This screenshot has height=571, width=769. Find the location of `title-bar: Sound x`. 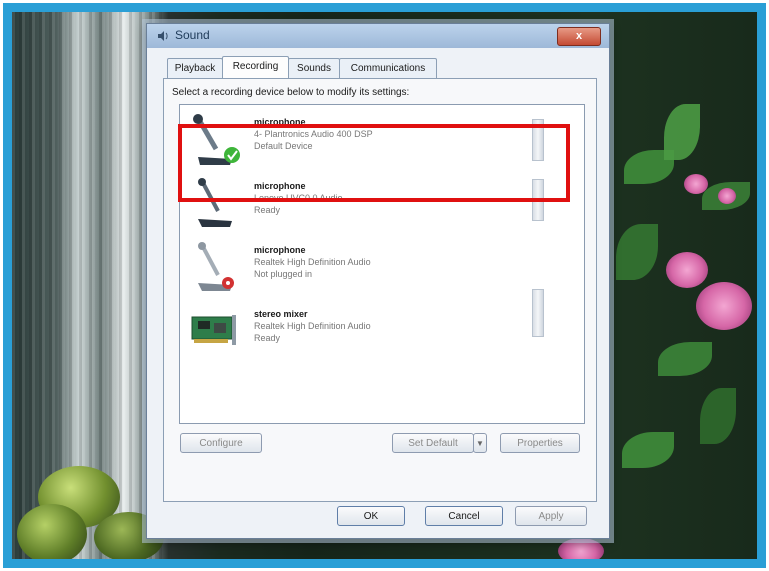

title-bar: Sound x is located at coordinates (378, 36).